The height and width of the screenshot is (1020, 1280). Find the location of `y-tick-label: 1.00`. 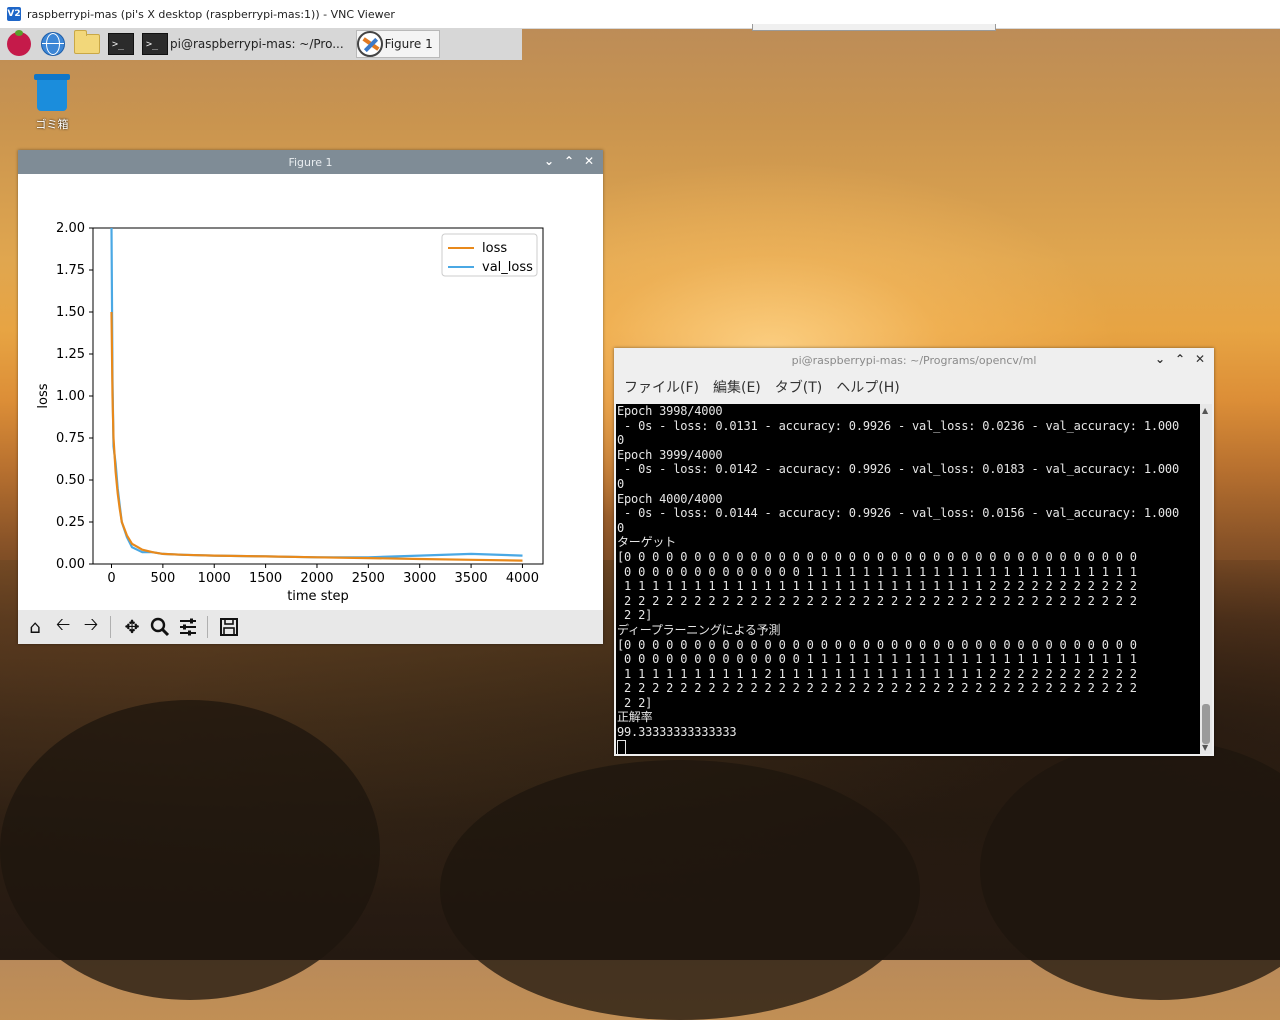

y-tick-label: 1.00 is located at coordinates (70, 396).